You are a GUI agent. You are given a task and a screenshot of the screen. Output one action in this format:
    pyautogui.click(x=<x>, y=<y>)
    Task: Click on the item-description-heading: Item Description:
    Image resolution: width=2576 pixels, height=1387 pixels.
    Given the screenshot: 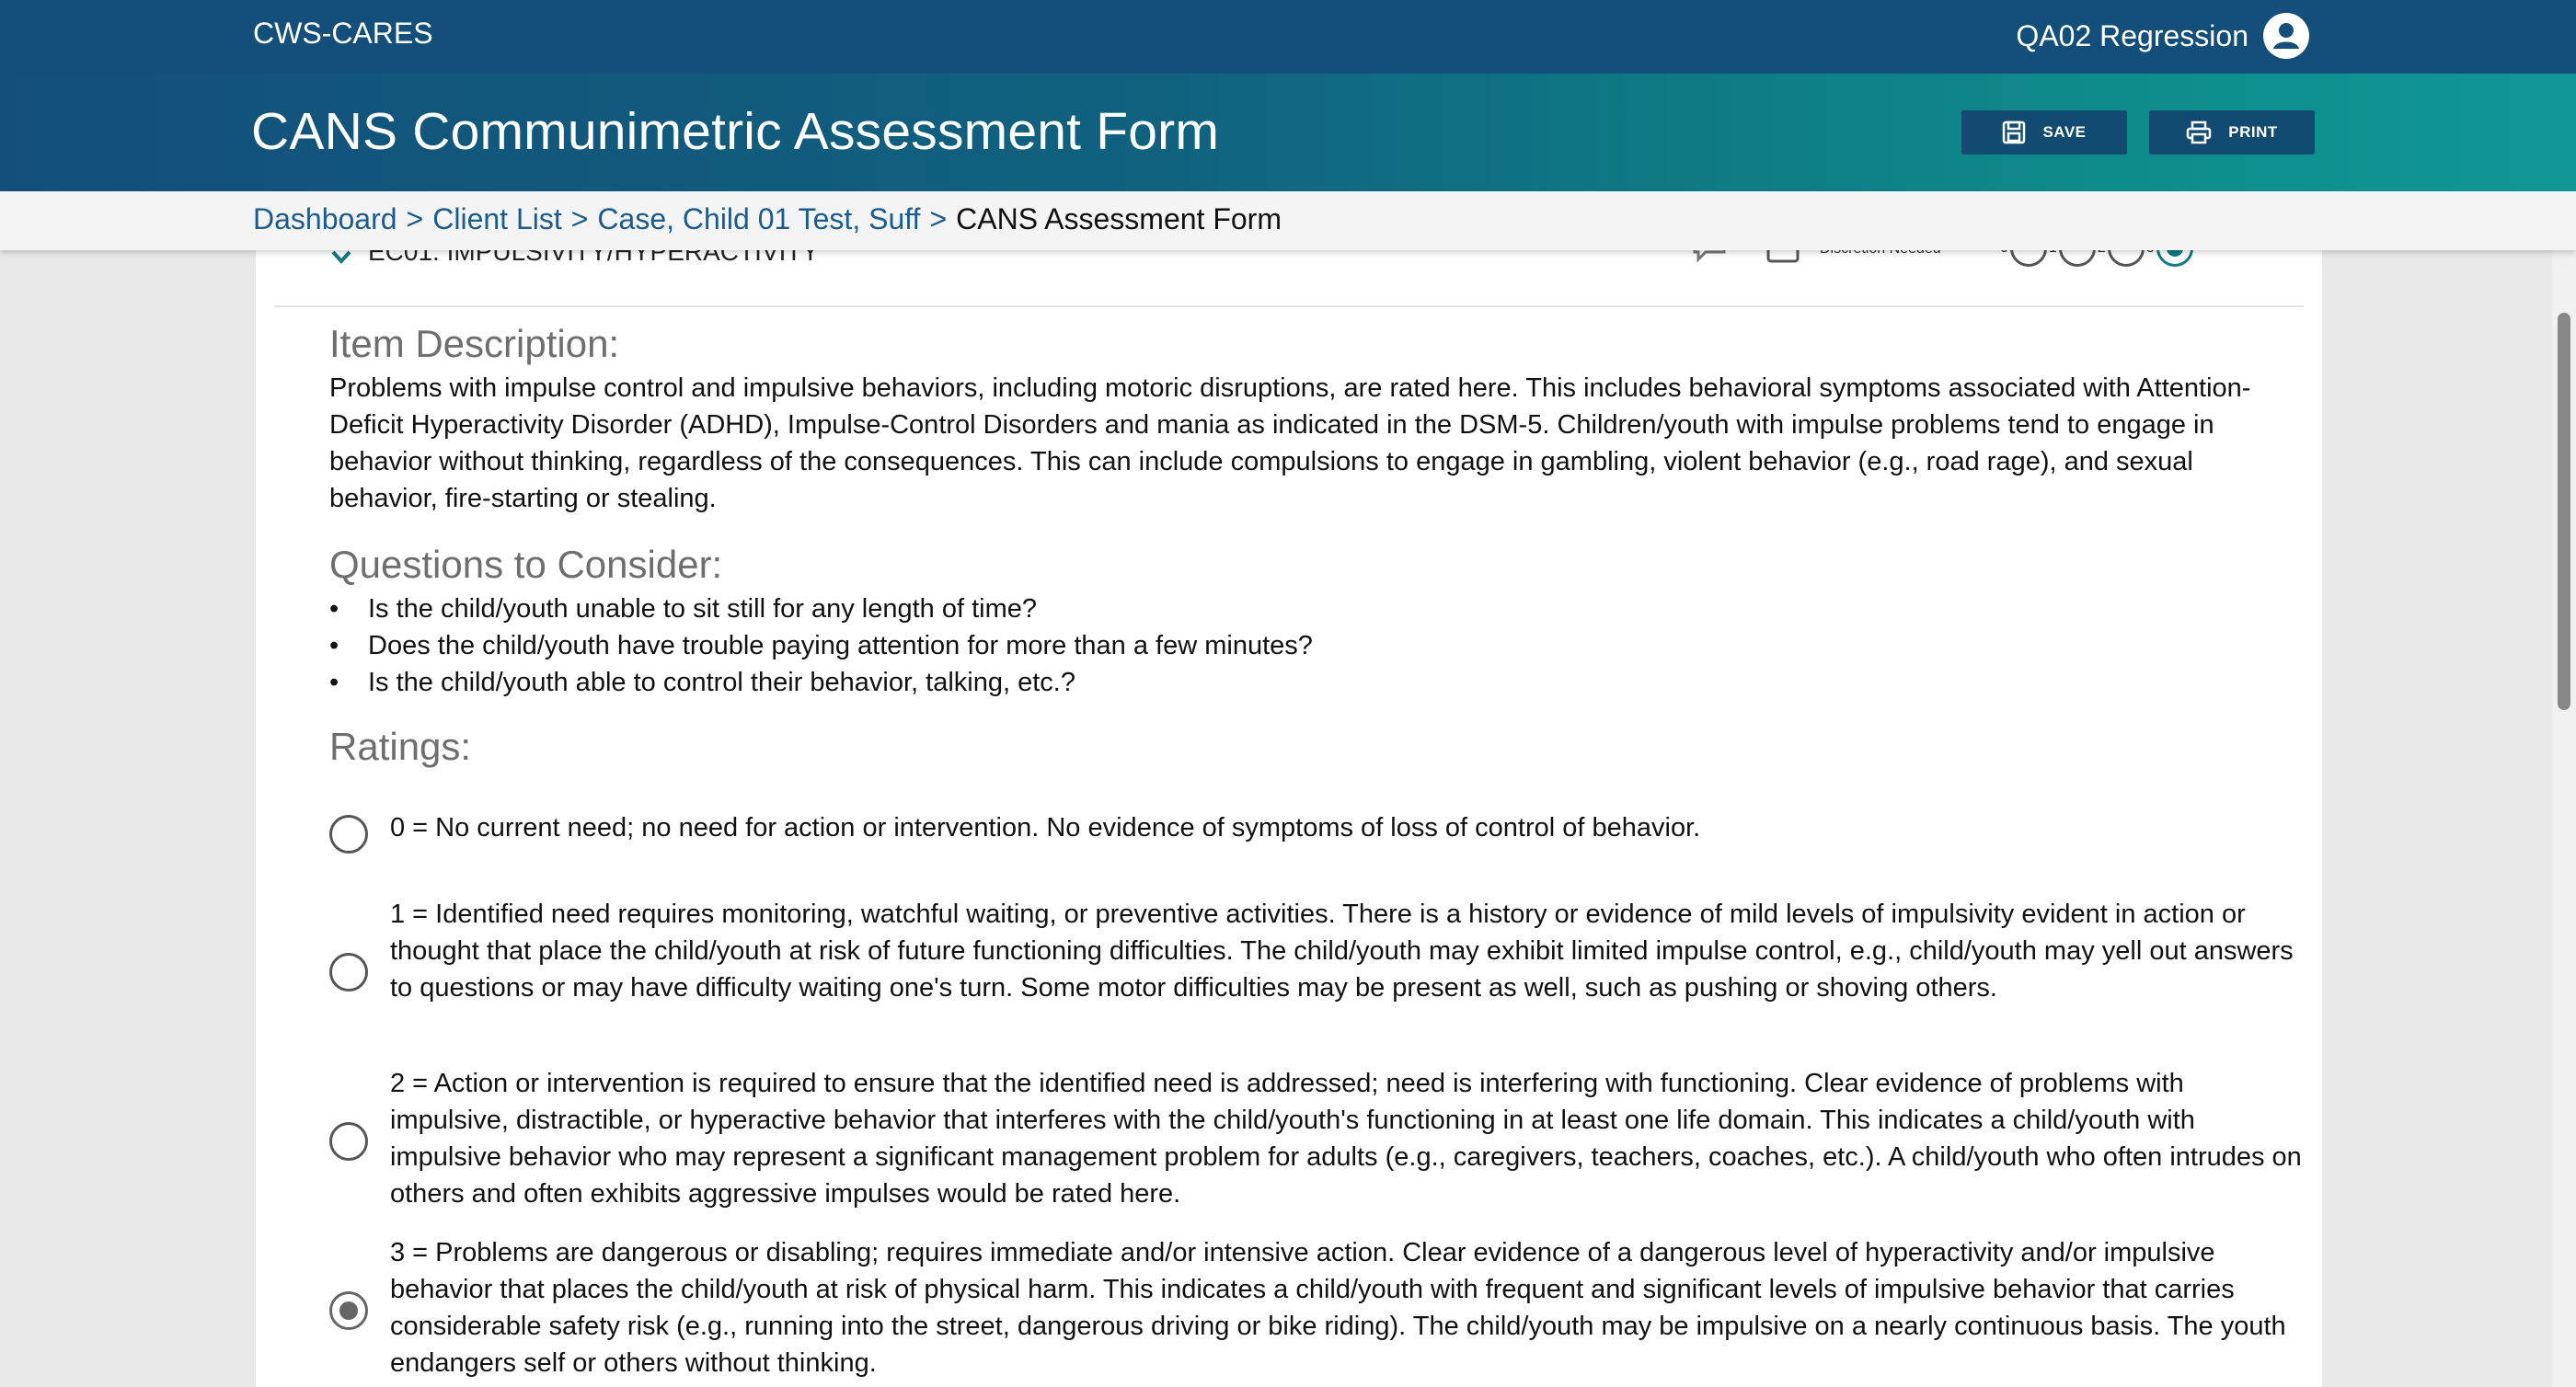 What is the action you would take?
    pyautogui.click(x=474, y=343)
    